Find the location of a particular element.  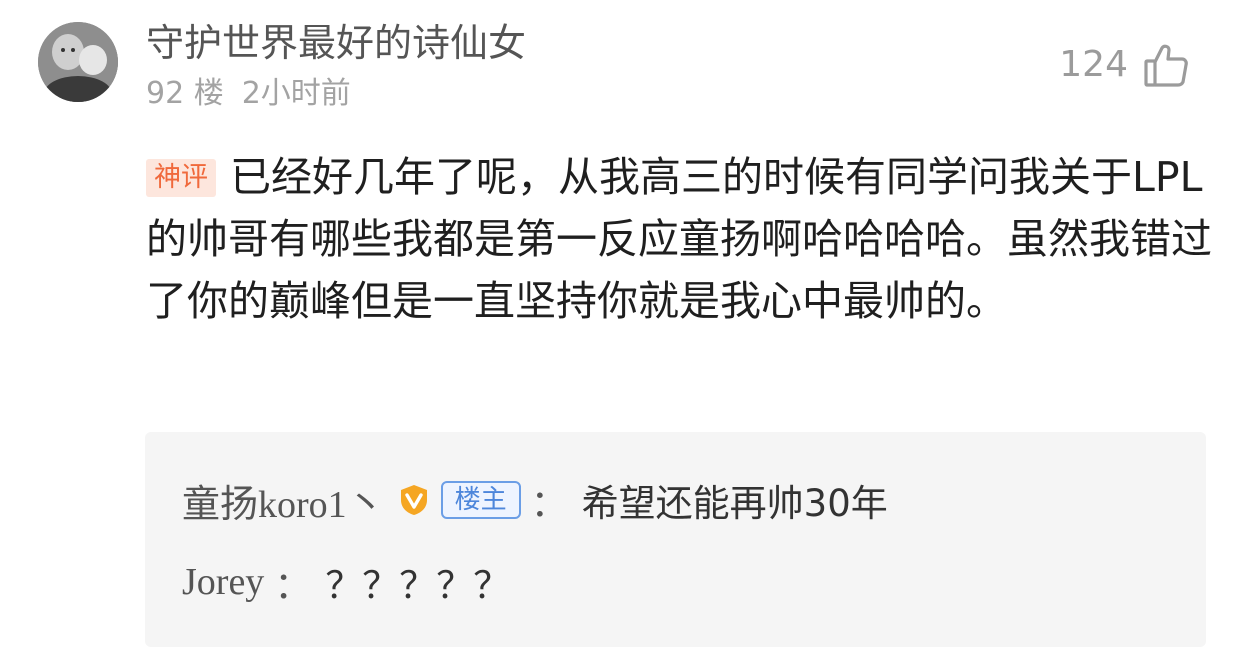

reply-author: 童扬koro1丶 is located at coordinates (283, 500).